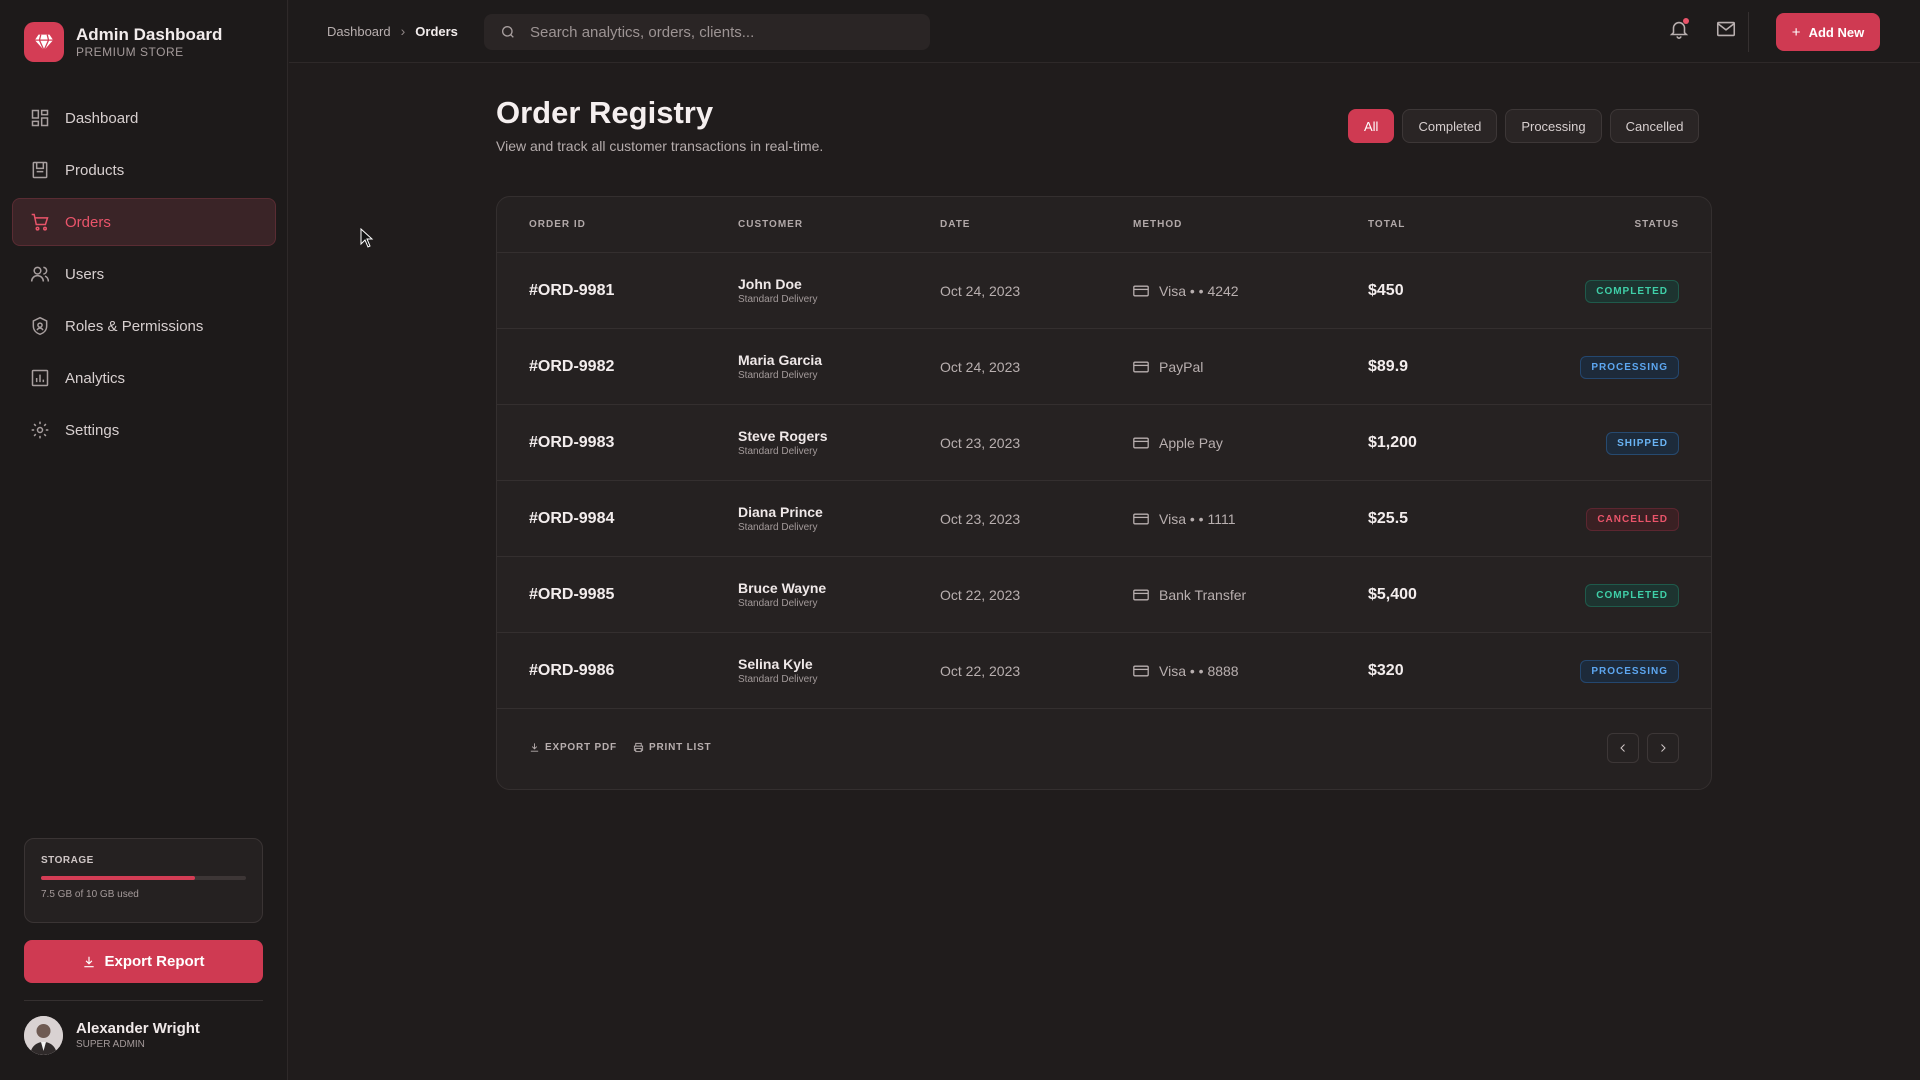  I want to click on topbar: Dashboard › Orders + Add New, so click(1104, 31).